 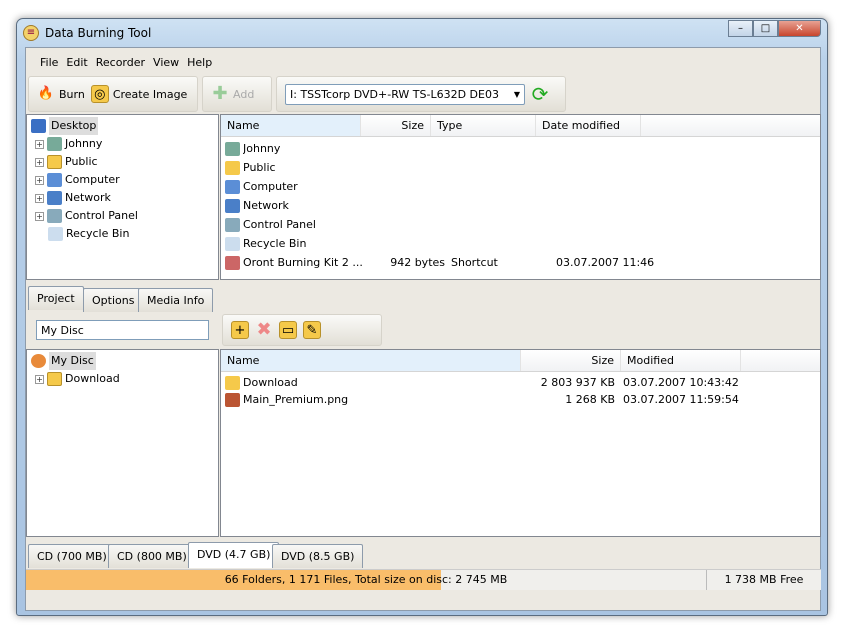 I want to click on close-button: ✕, so click(x=799, y=28).